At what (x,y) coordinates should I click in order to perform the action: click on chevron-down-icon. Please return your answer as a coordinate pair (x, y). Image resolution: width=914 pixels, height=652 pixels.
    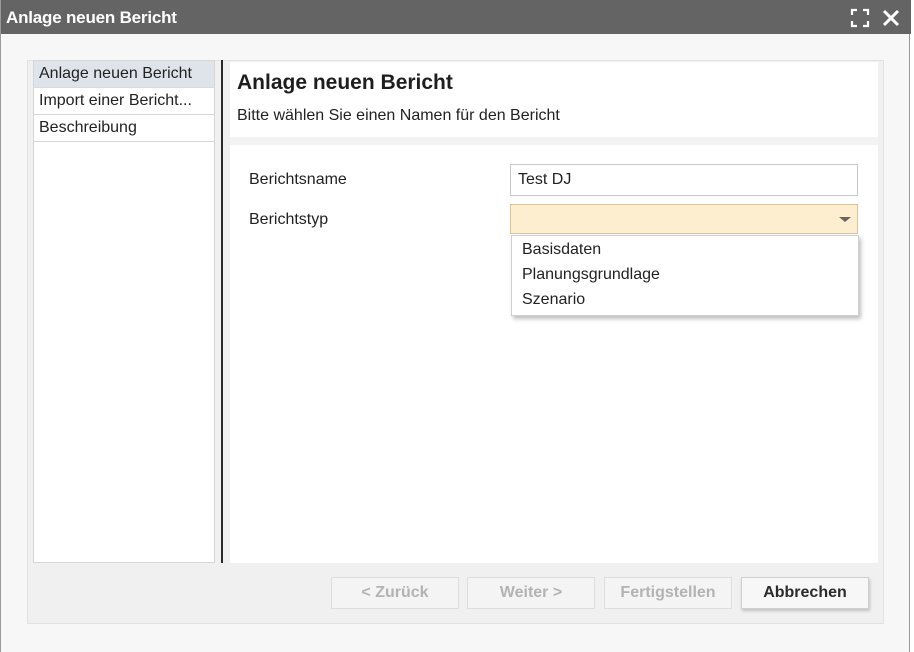
    Looking at the image, I should click on (845, 219).